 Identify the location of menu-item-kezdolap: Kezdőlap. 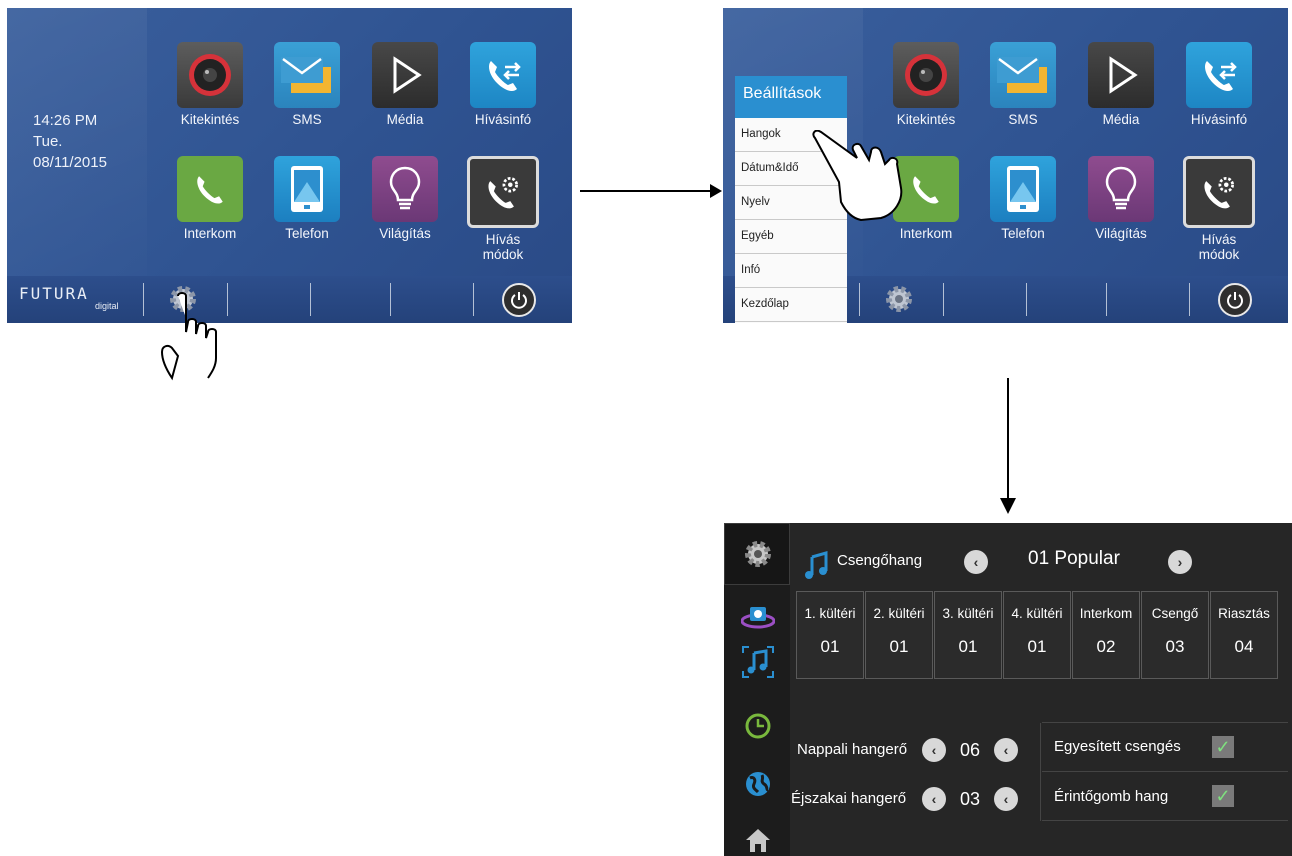
(791, 305).